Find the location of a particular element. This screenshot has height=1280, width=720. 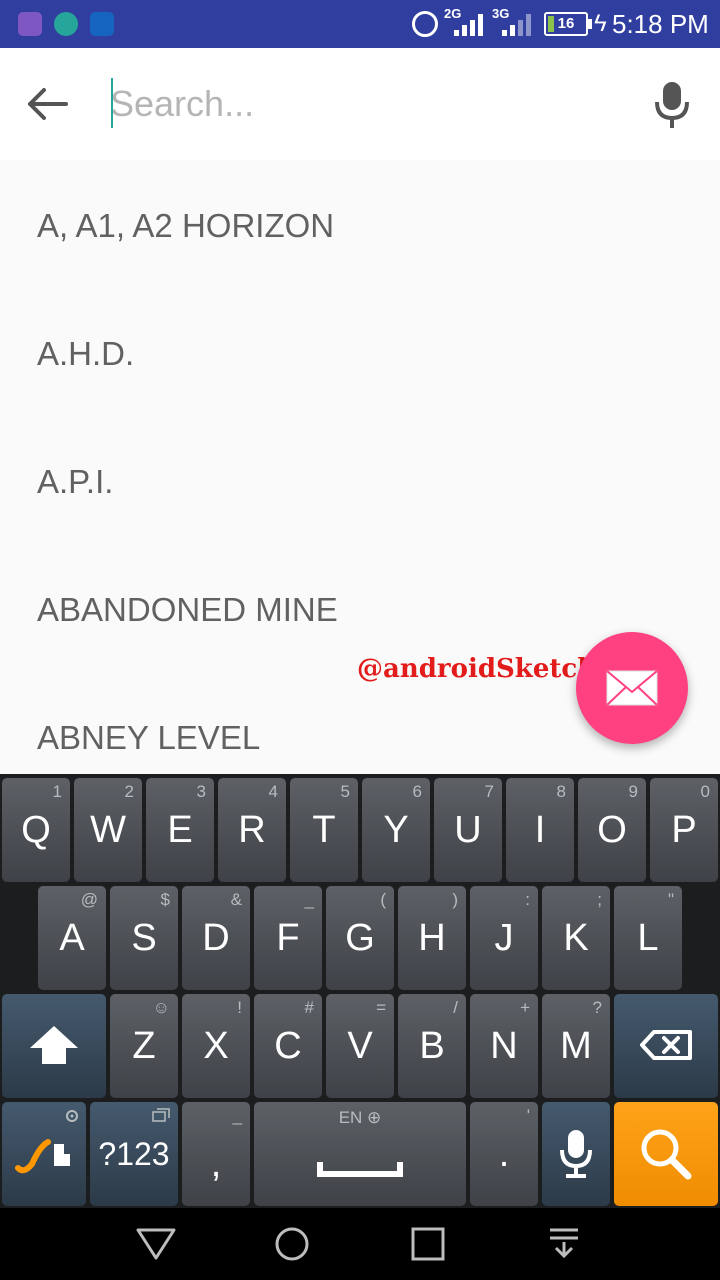

key-label: P is located at coordinates (684, 830).